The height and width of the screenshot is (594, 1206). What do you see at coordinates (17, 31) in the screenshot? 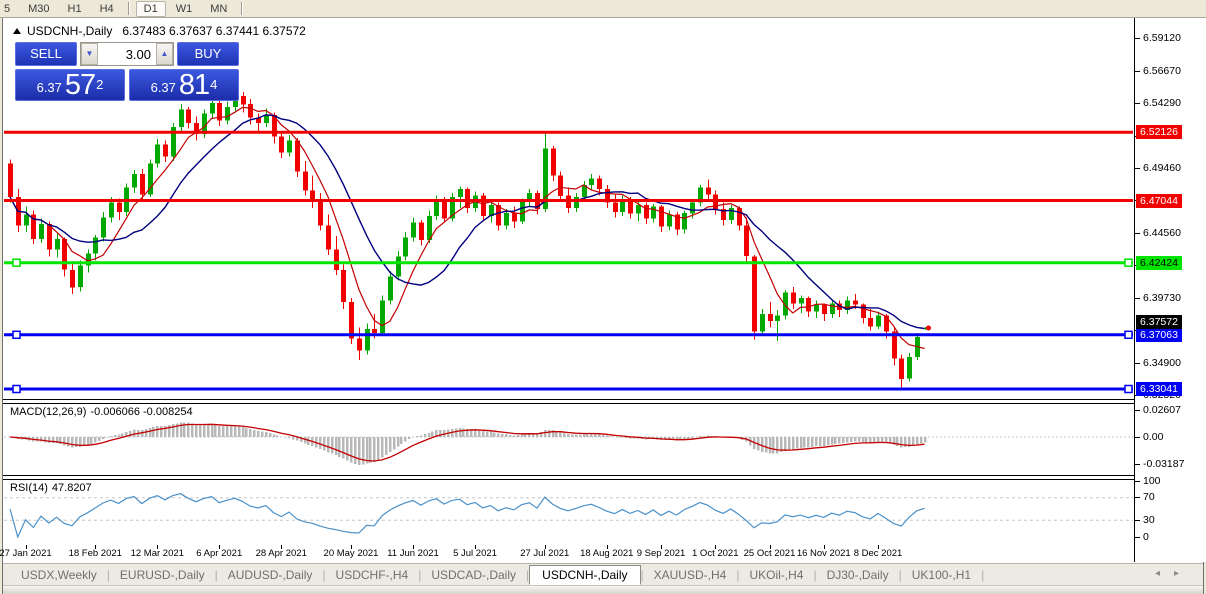
I see `collapse-panel-icon` at bounding box center [17, 31].